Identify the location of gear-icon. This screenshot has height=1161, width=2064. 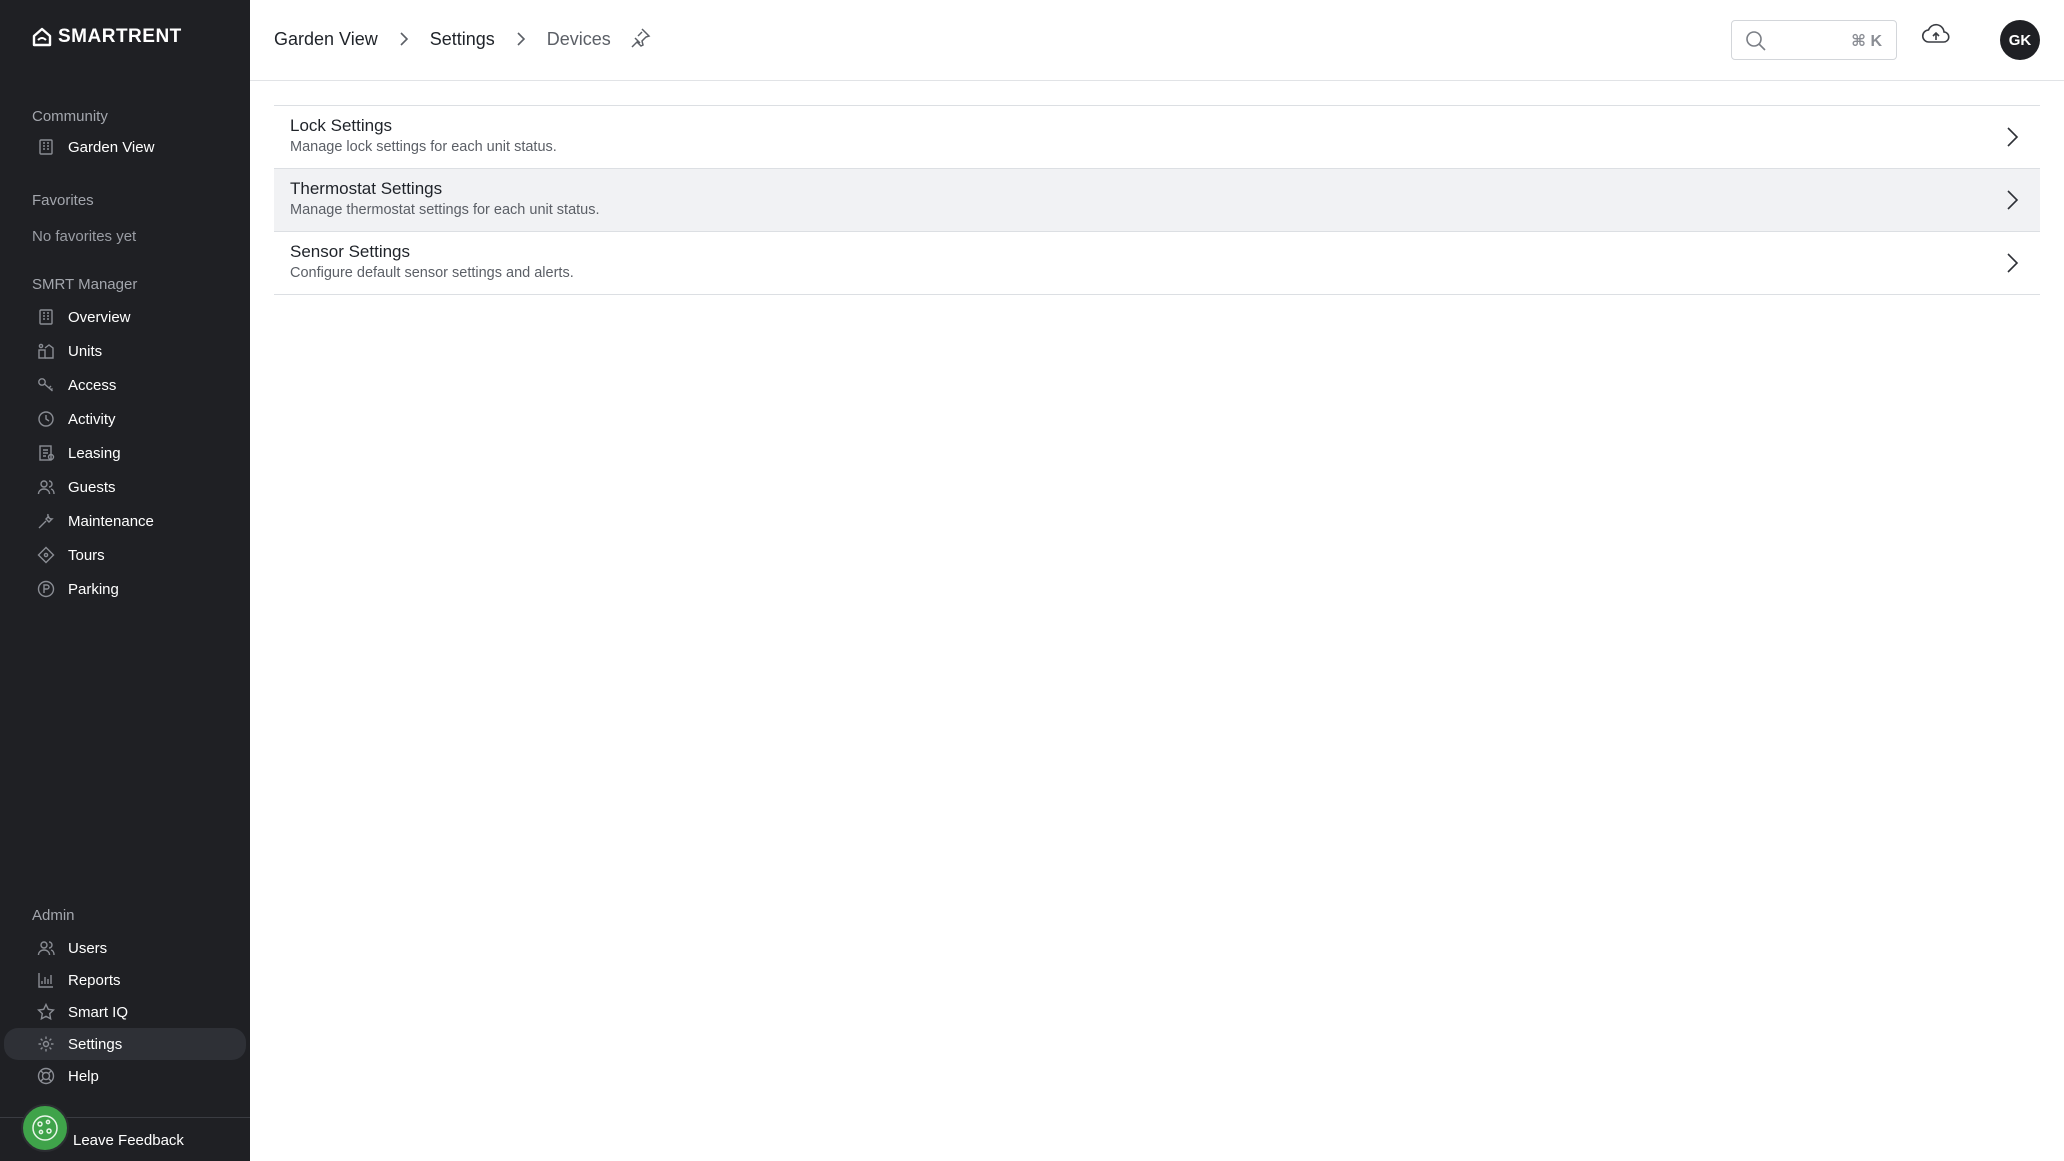
(46, 1044).